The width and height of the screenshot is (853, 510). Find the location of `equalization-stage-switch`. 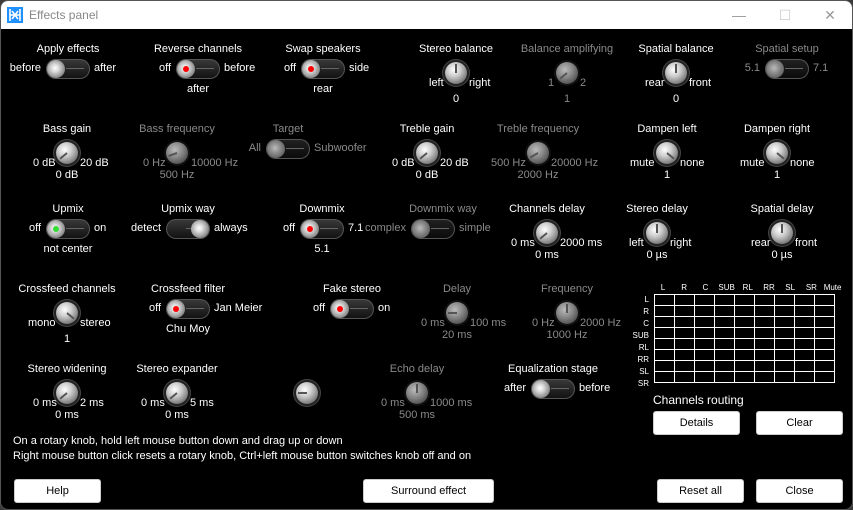

equalization-stage-switch is located at coordinates (553, 389).